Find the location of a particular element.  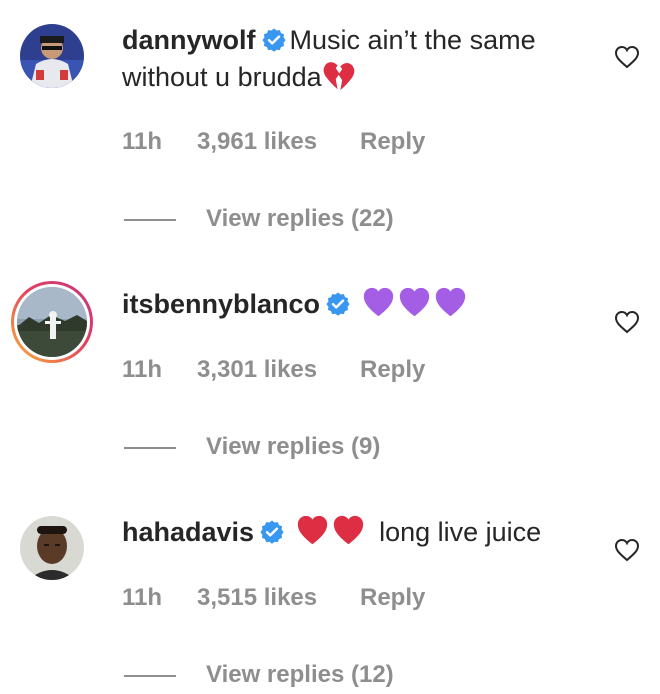

comment-text: itsbennyblanco is located at coordinates (357, 304).